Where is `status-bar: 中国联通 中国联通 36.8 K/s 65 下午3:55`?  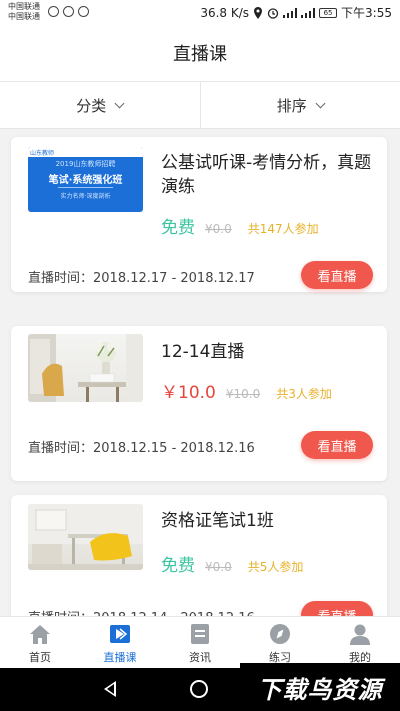
status-bar: 中国联通 中国联通 36.8 K/s 65 下午3:55 is located at coordinates (200, 12).